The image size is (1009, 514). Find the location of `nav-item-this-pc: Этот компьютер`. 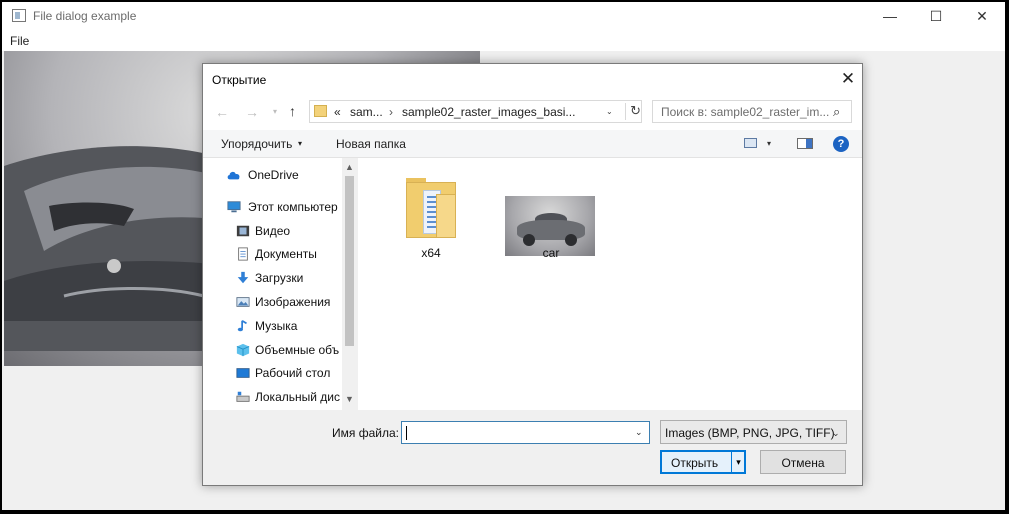

nav-item-this-pc: Этот компьютер is located at coordinates (273, 207).